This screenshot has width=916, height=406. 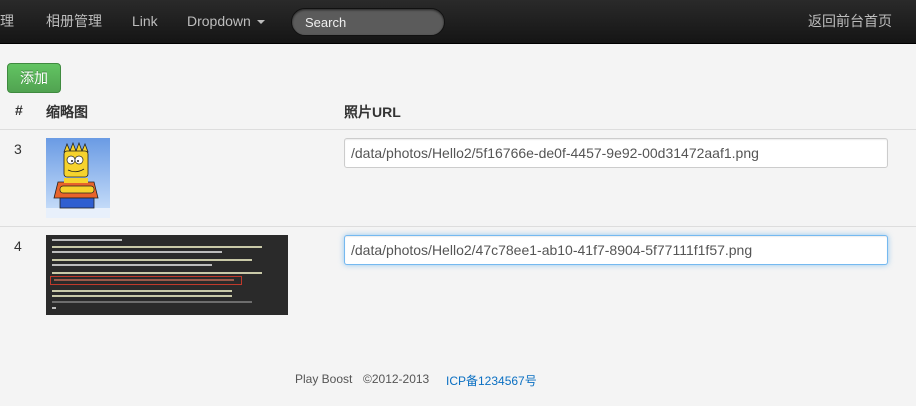 I want to click on nav-item-link: Link, so click(x=145, y=21).